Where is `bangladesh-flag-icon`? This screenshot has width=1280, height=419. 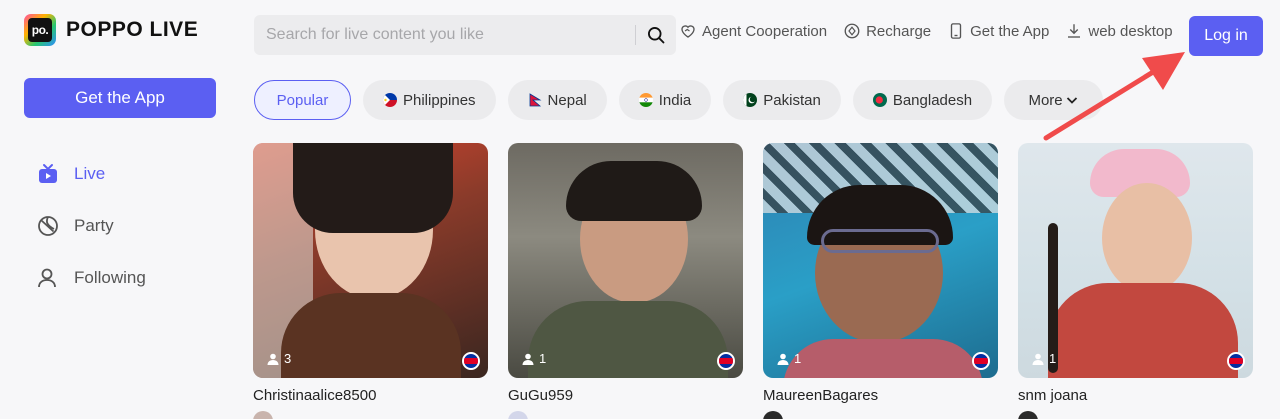
bangladesh-flag-icon is located at coordinates (879, 100).